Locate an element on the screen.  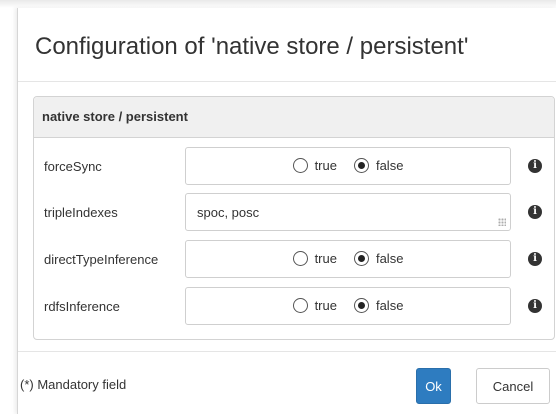
directtypeinference-false-radio is located at coordinates (361, 258).